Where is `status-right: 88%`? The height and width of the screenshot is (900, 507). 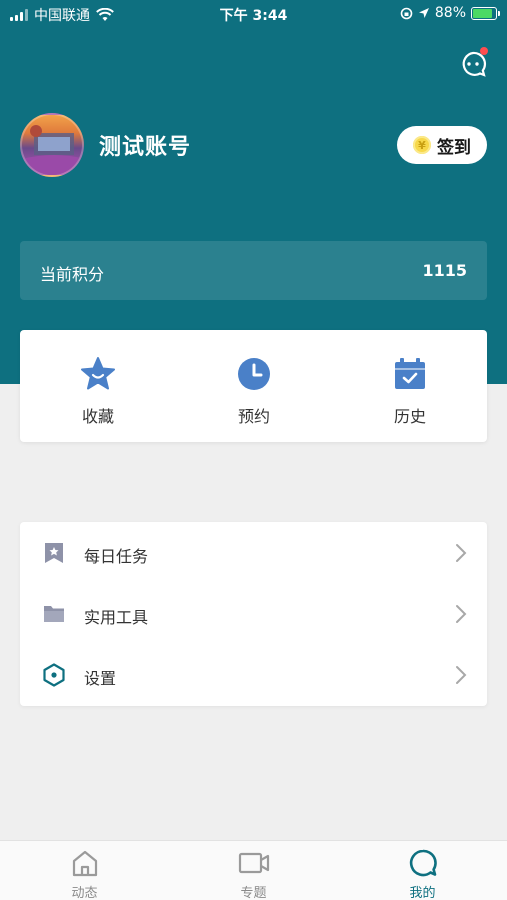
status-right: 88% is located at coordinates (450, 13).